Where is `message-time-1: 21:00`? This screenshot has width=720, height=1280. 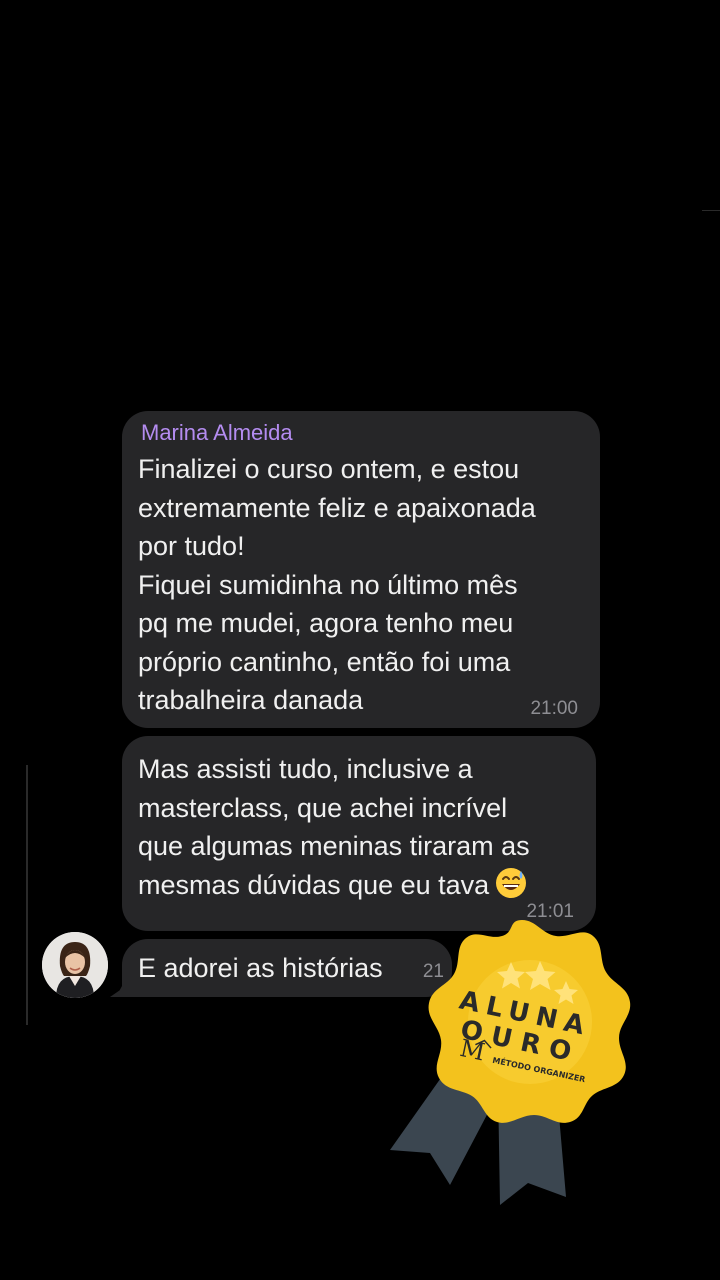 message-time-1: 21:00 is located at coordinates (554, 708).